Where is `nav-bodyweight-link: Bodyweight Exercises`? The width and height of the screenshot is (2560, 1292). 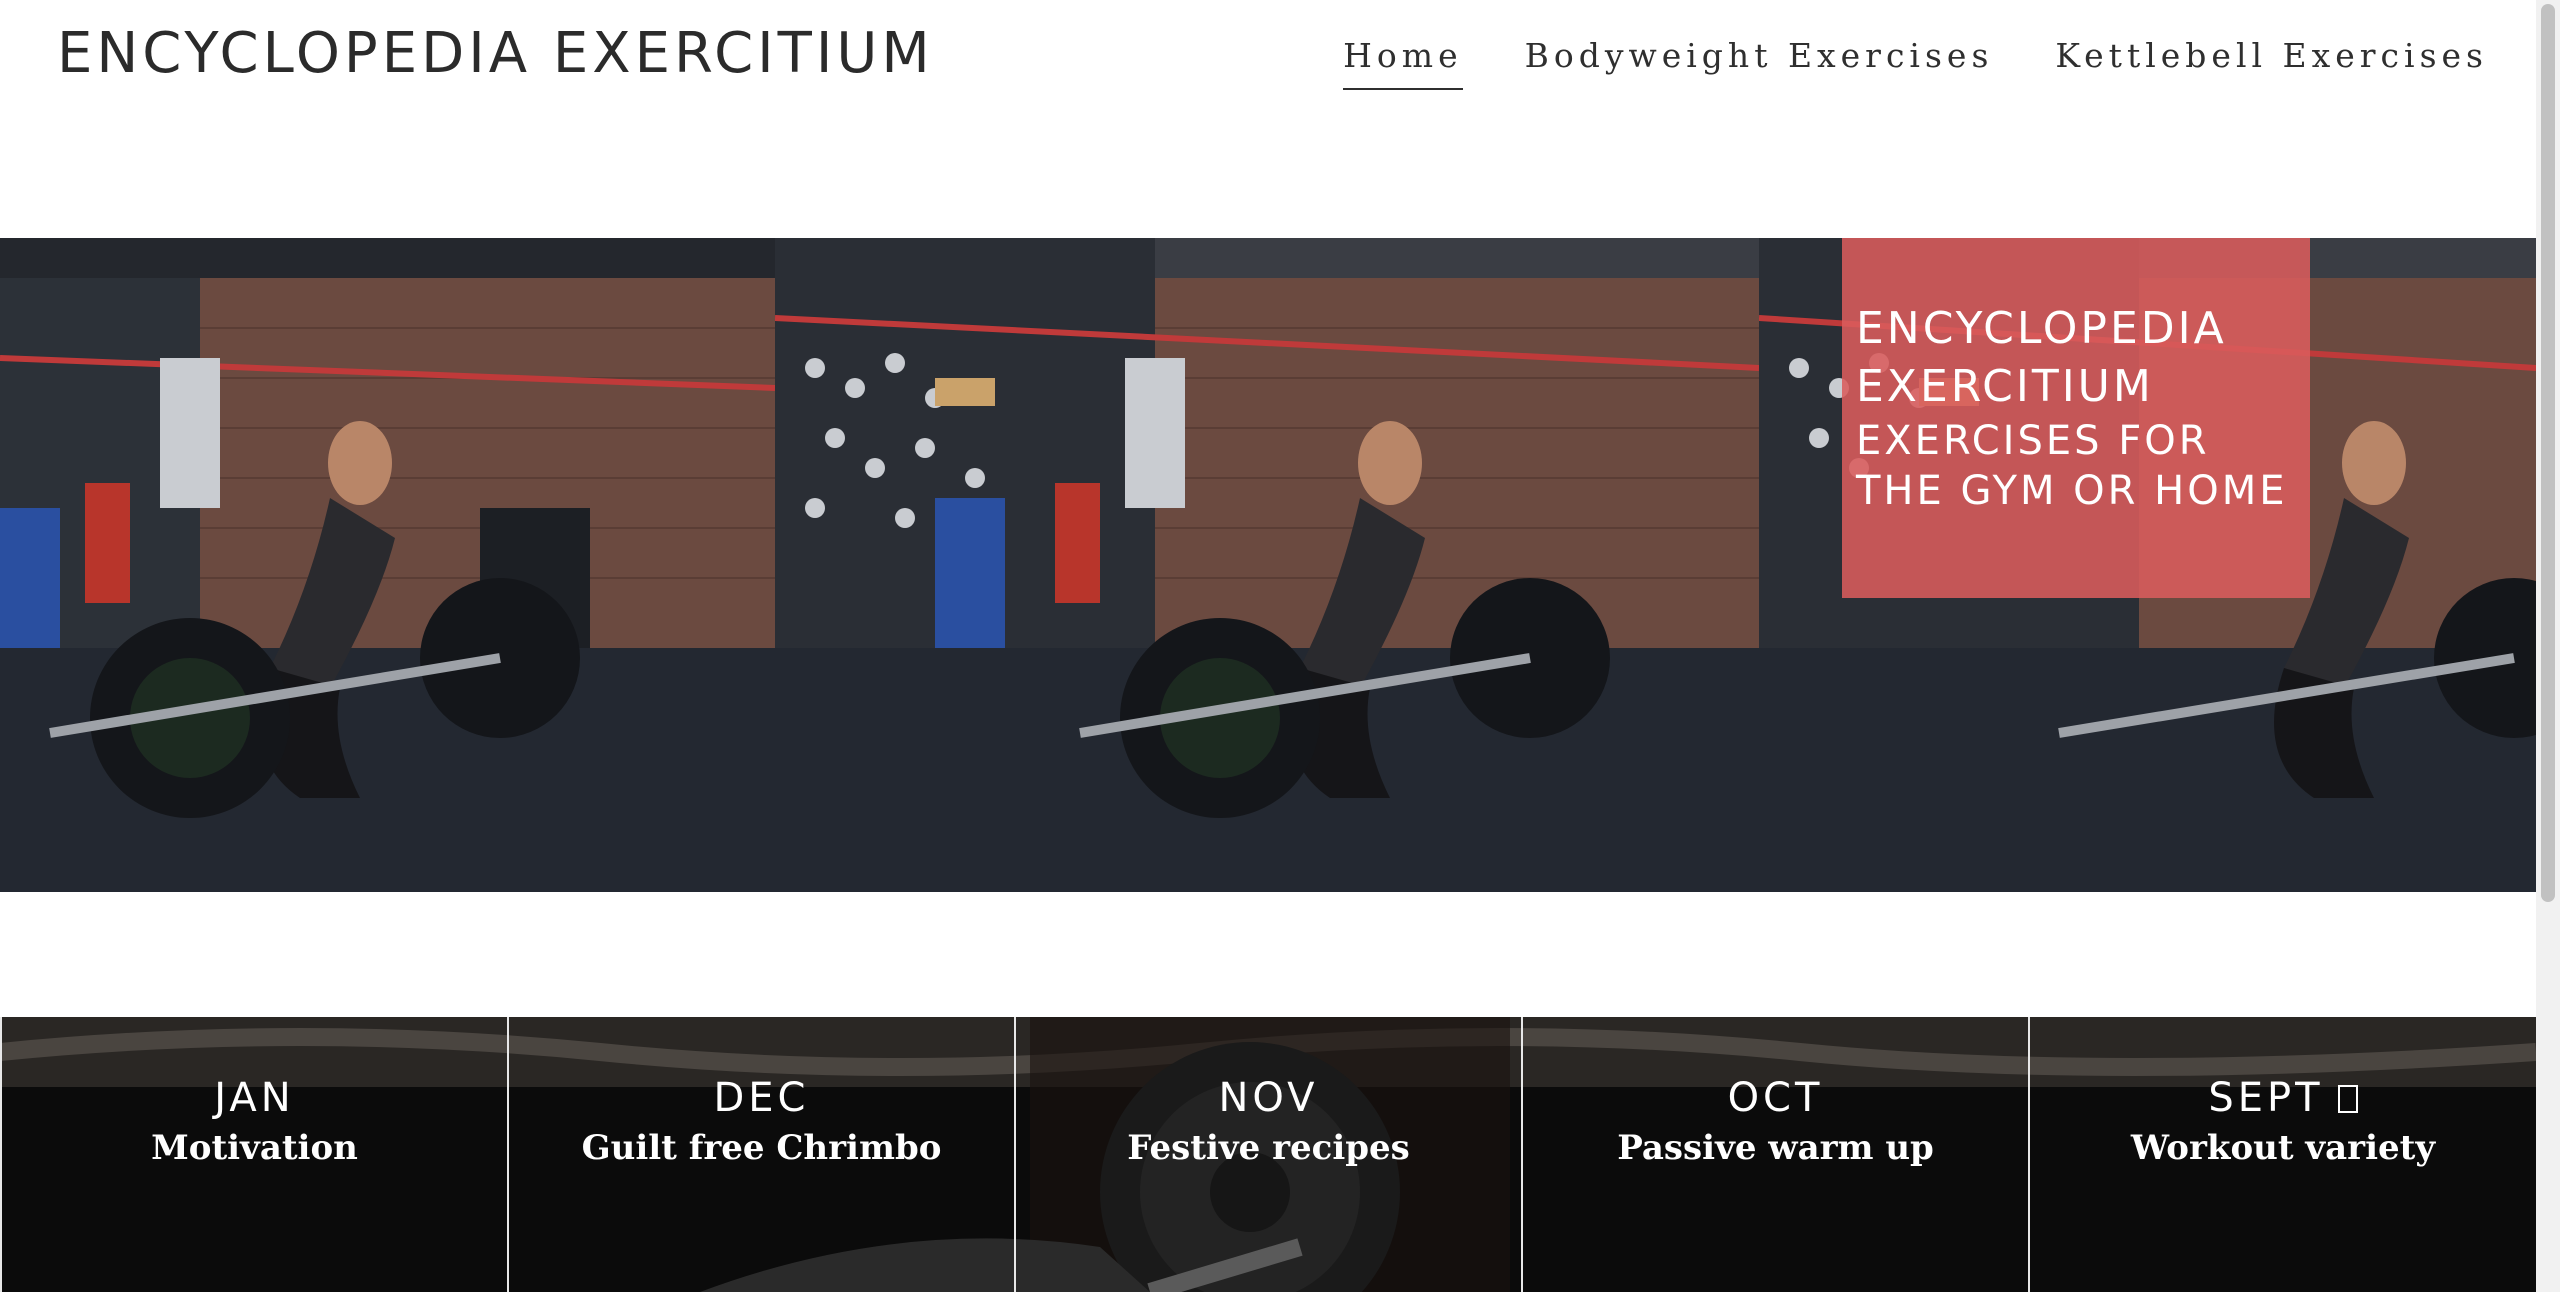
nav-bodyweight-link: Bodyweight Exercises is located at coordinates (1759, 60).